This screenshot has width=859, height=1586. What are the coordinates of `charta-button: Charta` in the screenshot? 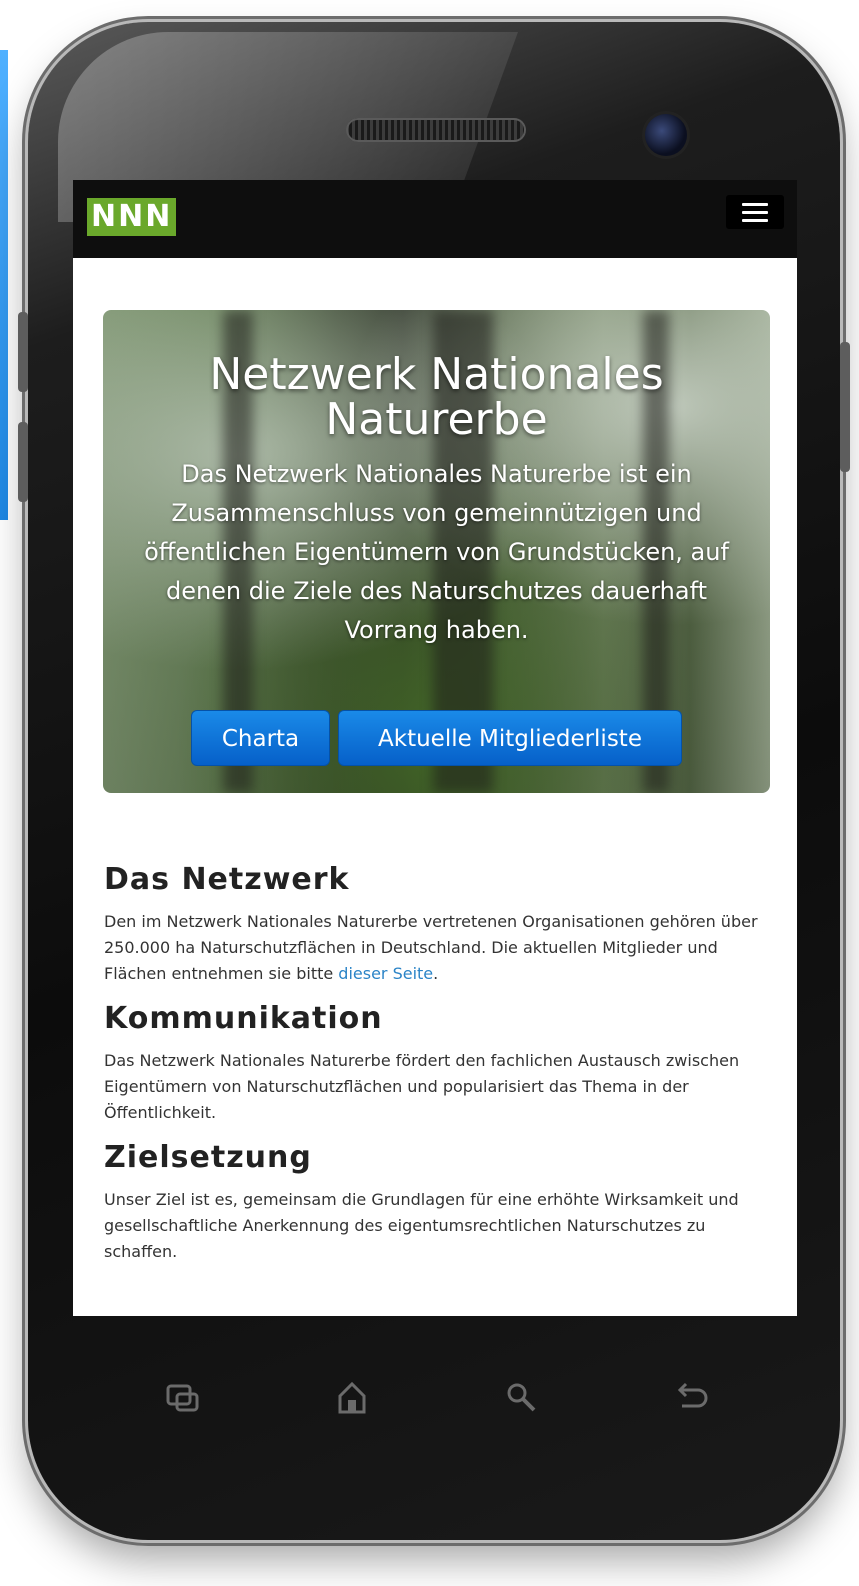 It's located at (260, 738).